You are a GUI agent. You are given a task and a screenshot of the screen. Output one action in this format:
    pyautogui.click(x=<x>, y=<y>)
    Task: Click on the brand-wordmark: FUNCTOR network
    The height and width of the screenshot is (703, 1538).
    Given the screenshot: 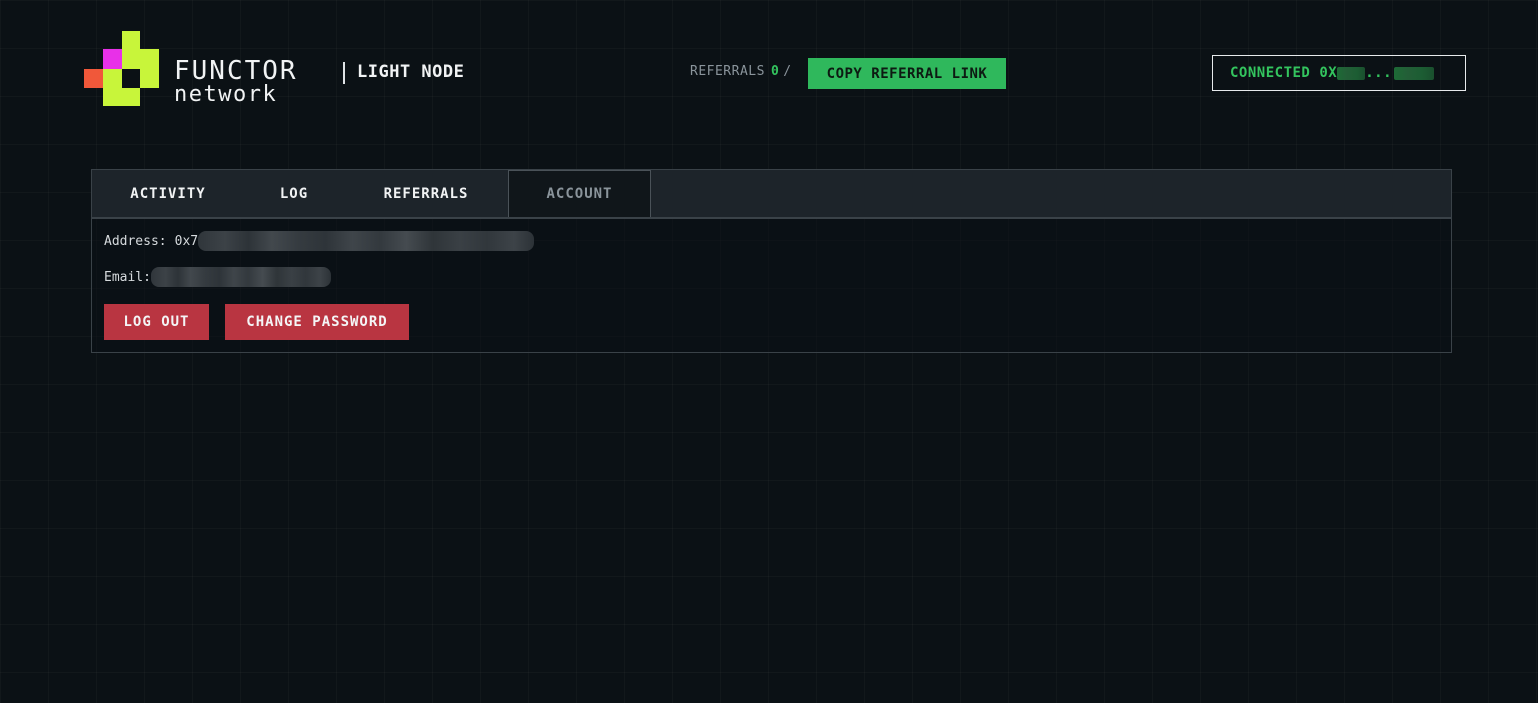 What is the action you would take?
    pyautogui.click(x=236, y=82)
    